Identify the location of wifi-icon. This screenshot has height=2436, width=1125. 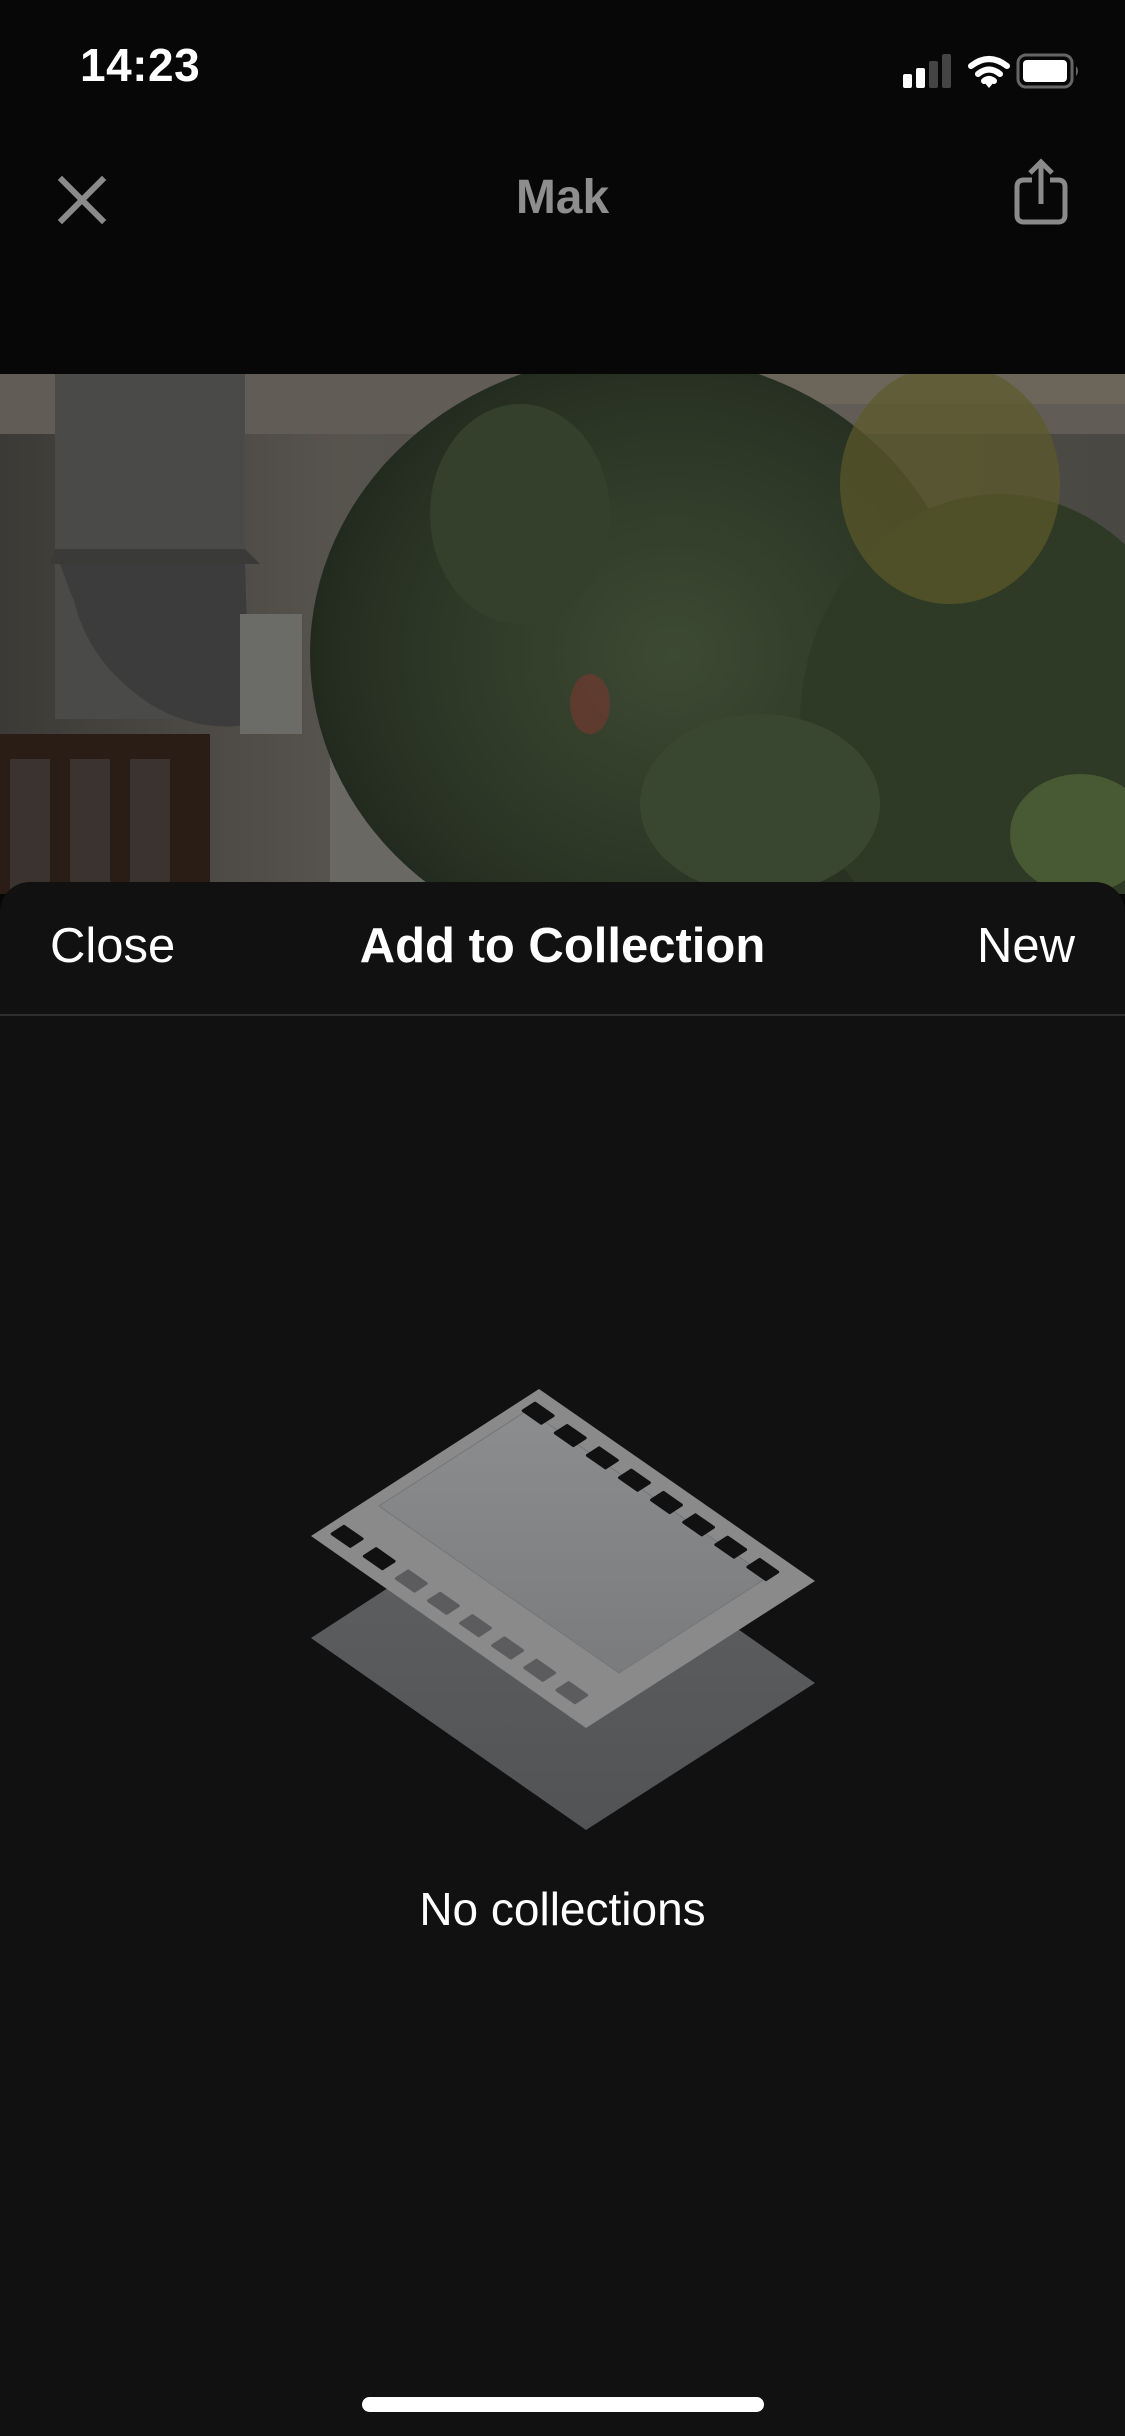
(989, 72).